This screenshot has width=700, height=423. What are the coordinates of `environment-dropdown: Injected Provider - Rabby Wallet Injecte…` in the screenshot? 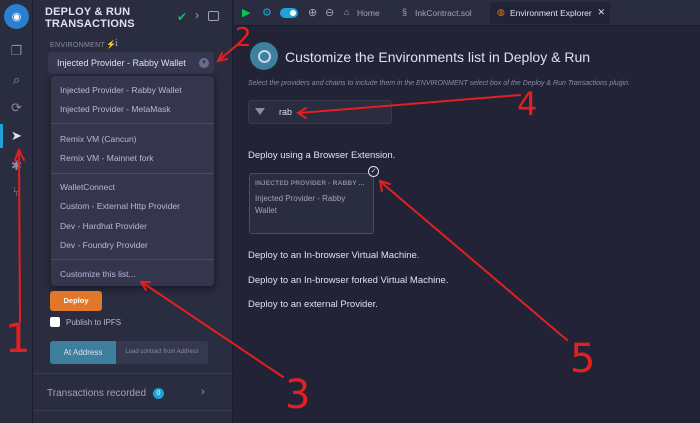 It's located at (132, 181).